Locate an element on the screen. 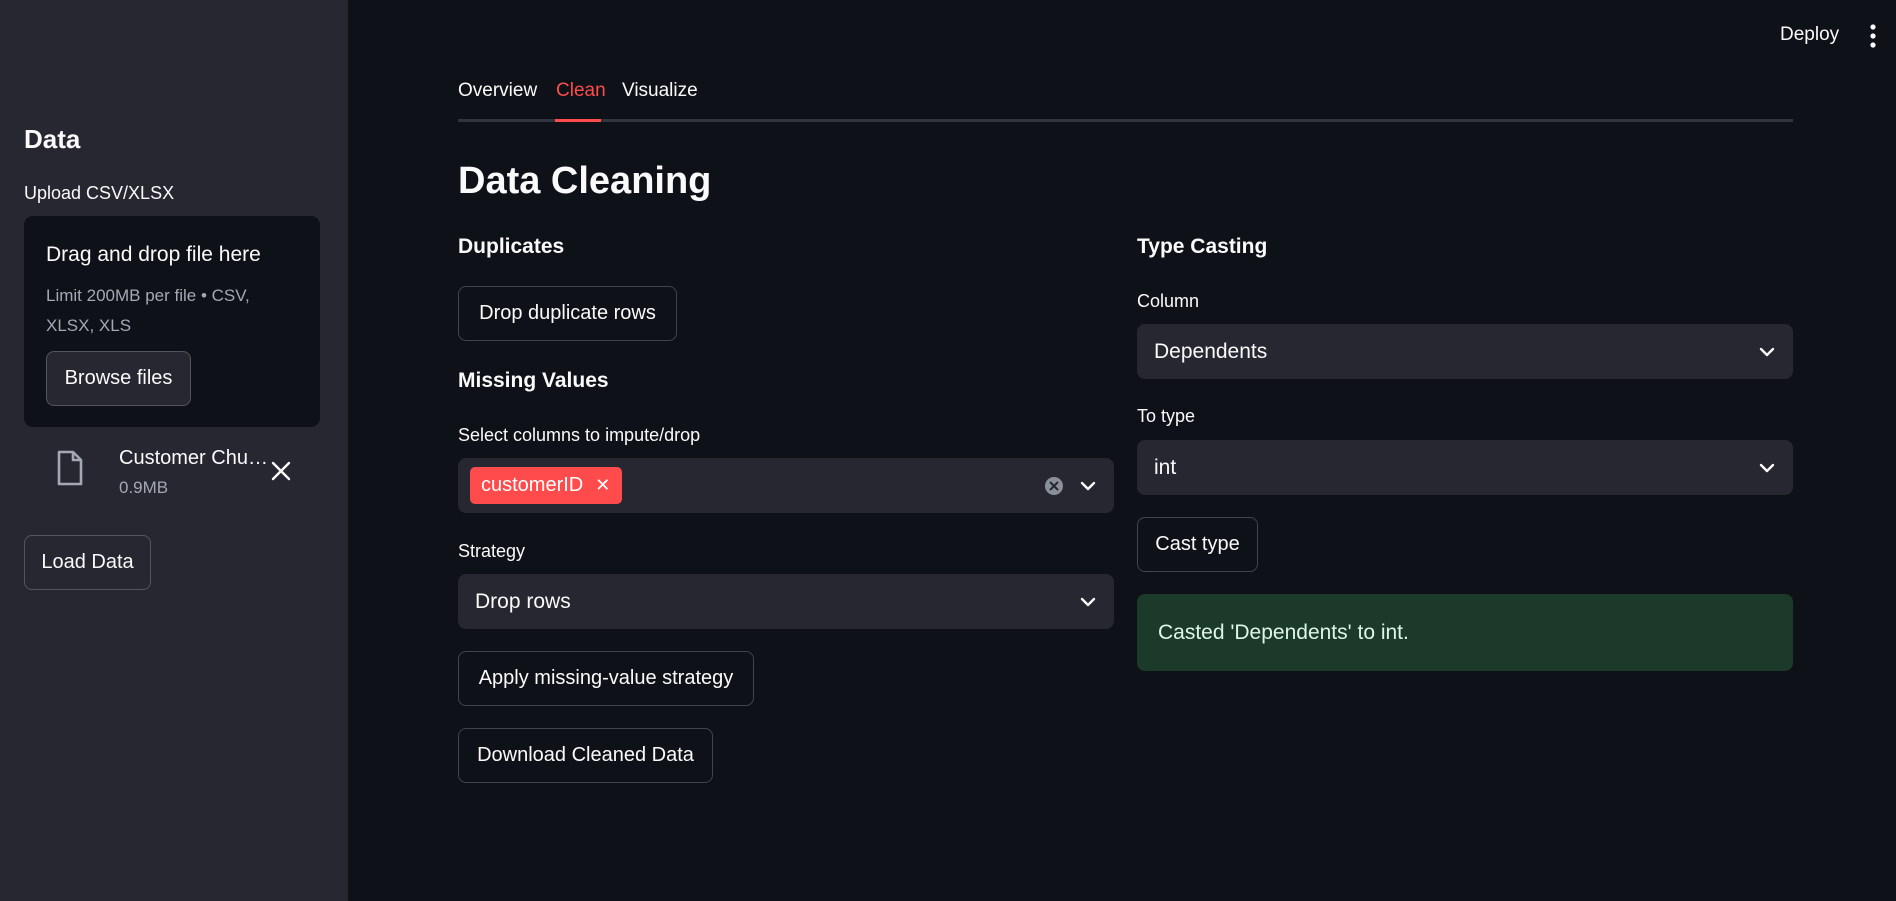 The image size is (1896, 901). uploaded-file: Customer Churn.csv 0.9MB is located at coordinates (172, 472).